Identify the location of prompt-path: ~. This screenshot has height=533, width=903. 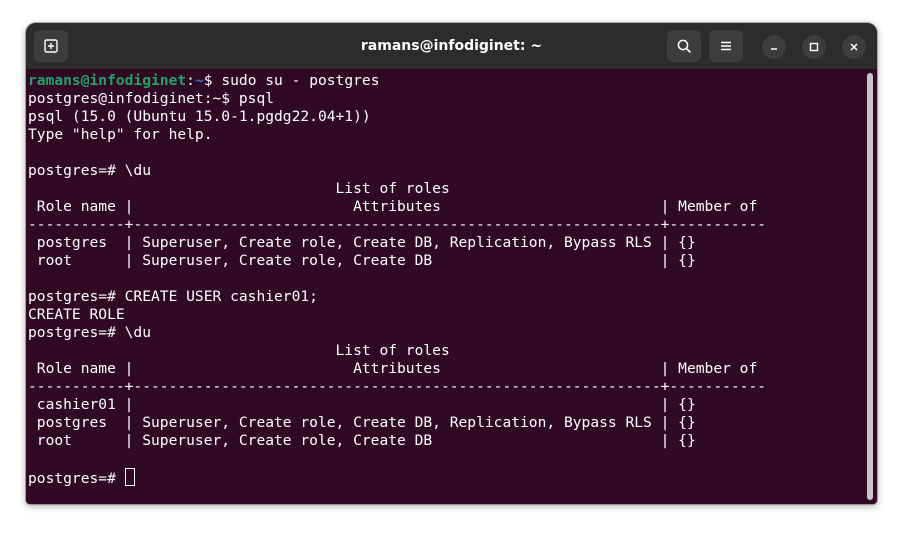
(199, 80).